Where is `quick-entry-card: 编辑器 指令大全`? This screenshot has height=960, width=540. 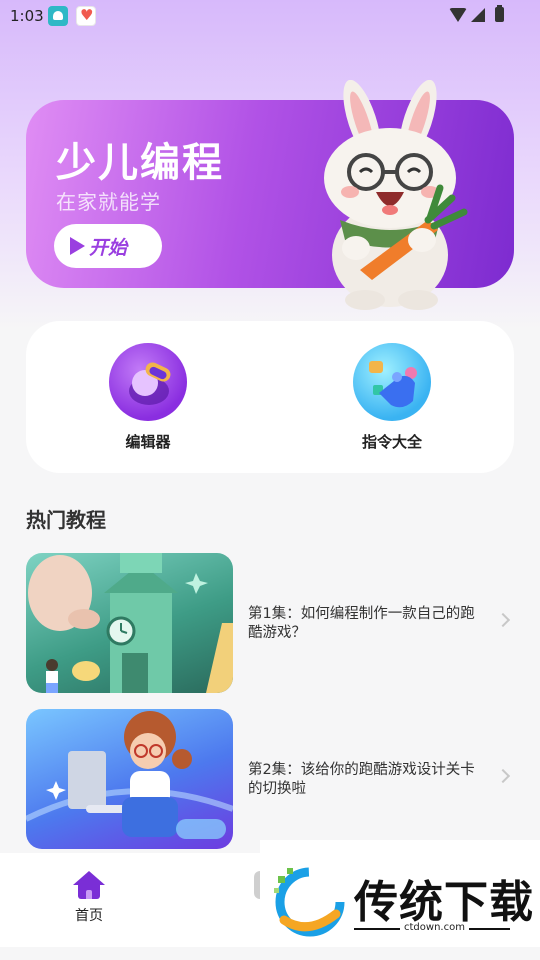 quick-entry-card: 编辑器 指令大全 is located at coordinates (270, 397).